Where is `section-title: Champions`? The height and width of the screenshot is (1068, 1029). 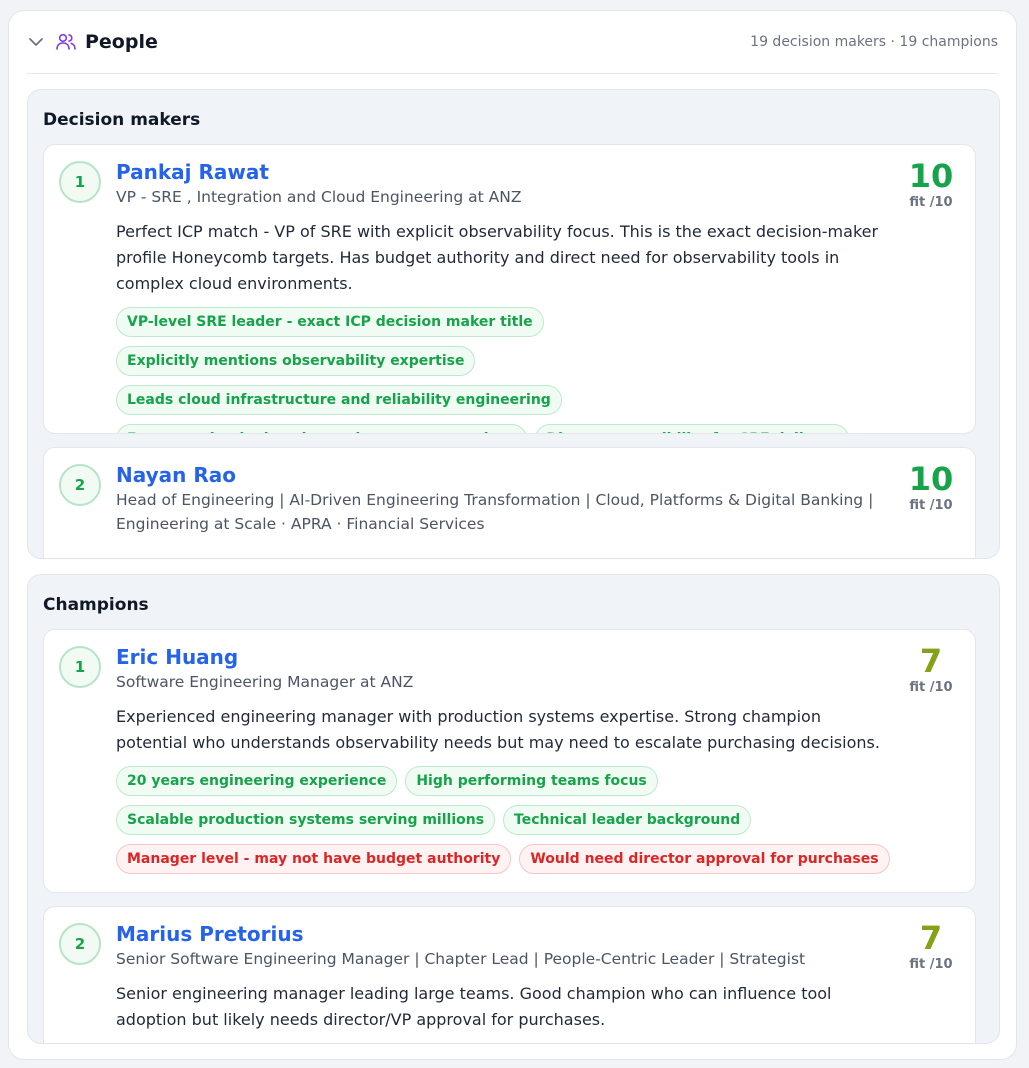 section-title: Champions is located at coordinates (96, 605).